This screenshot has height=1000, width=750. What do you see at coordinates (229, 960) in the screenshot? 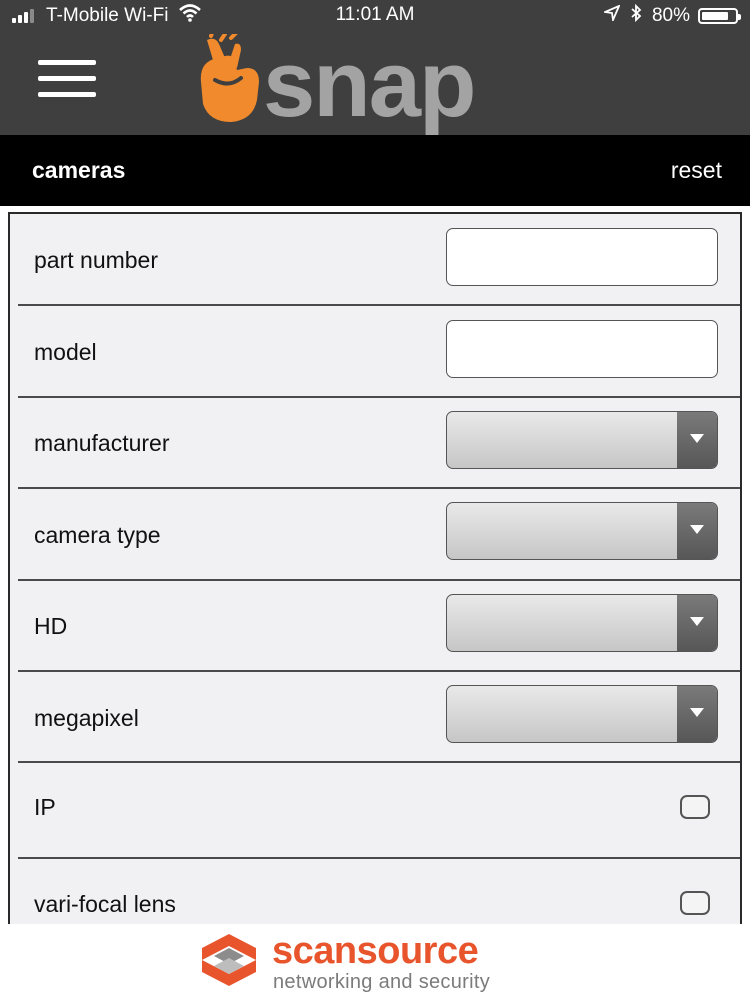
I see `scansource-logo-icon` at bounding box center [229, 960].